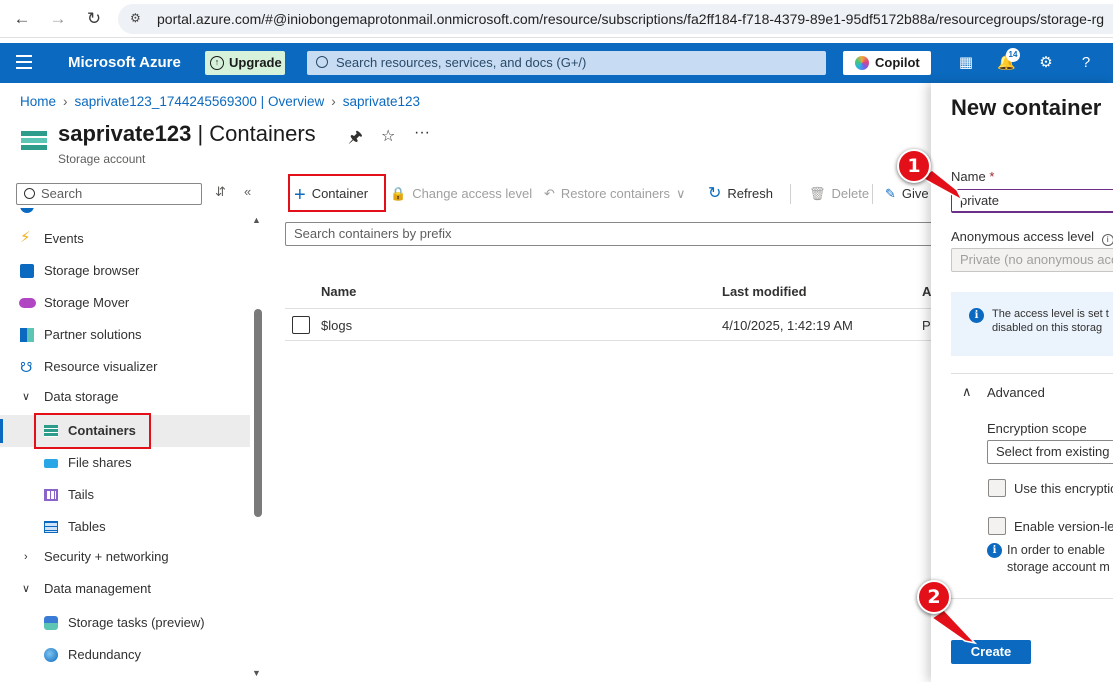  What do you see at coordinates (914, 166) in the screenshot?
I see `annotation-marker-1: 1` at bounding box center [914, 166].